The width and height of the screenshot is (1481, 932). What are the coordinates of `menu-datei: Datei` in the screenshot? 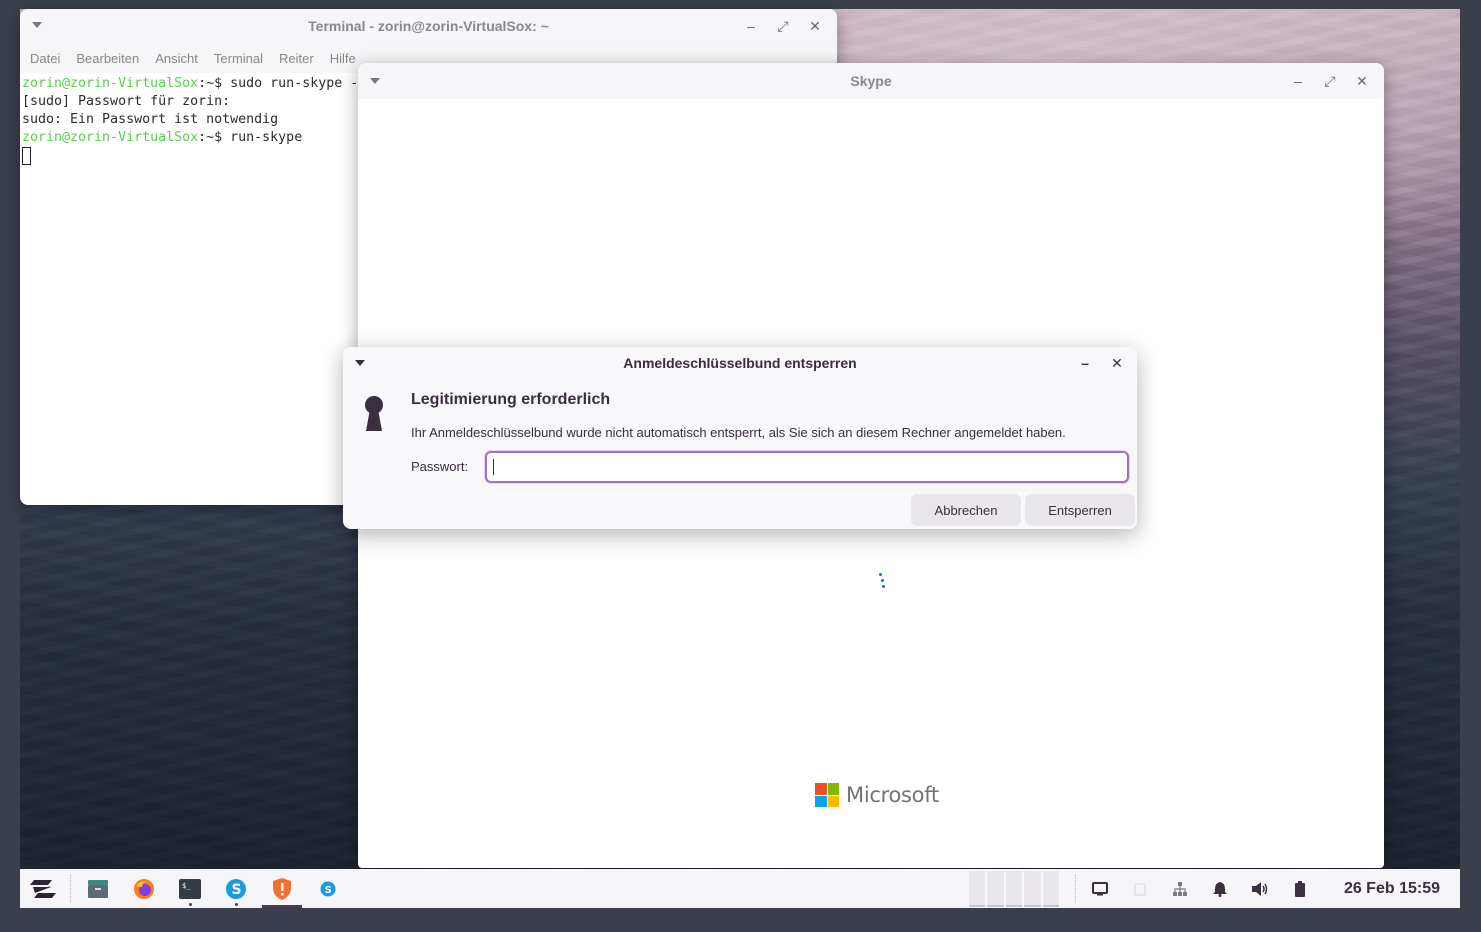 It's located at (49, 58).